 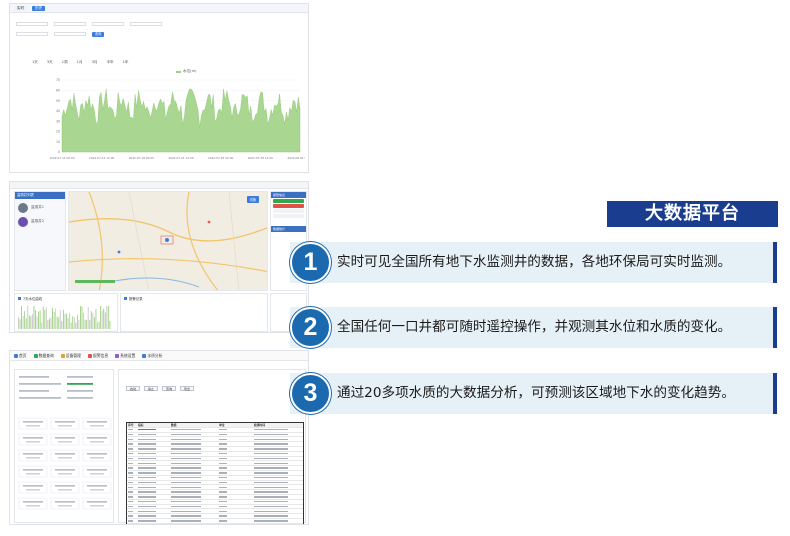 What do you see at coordinates (109, 62) in the screenshot?
I see `range-button: 半年` at bounding box center [109, 62].